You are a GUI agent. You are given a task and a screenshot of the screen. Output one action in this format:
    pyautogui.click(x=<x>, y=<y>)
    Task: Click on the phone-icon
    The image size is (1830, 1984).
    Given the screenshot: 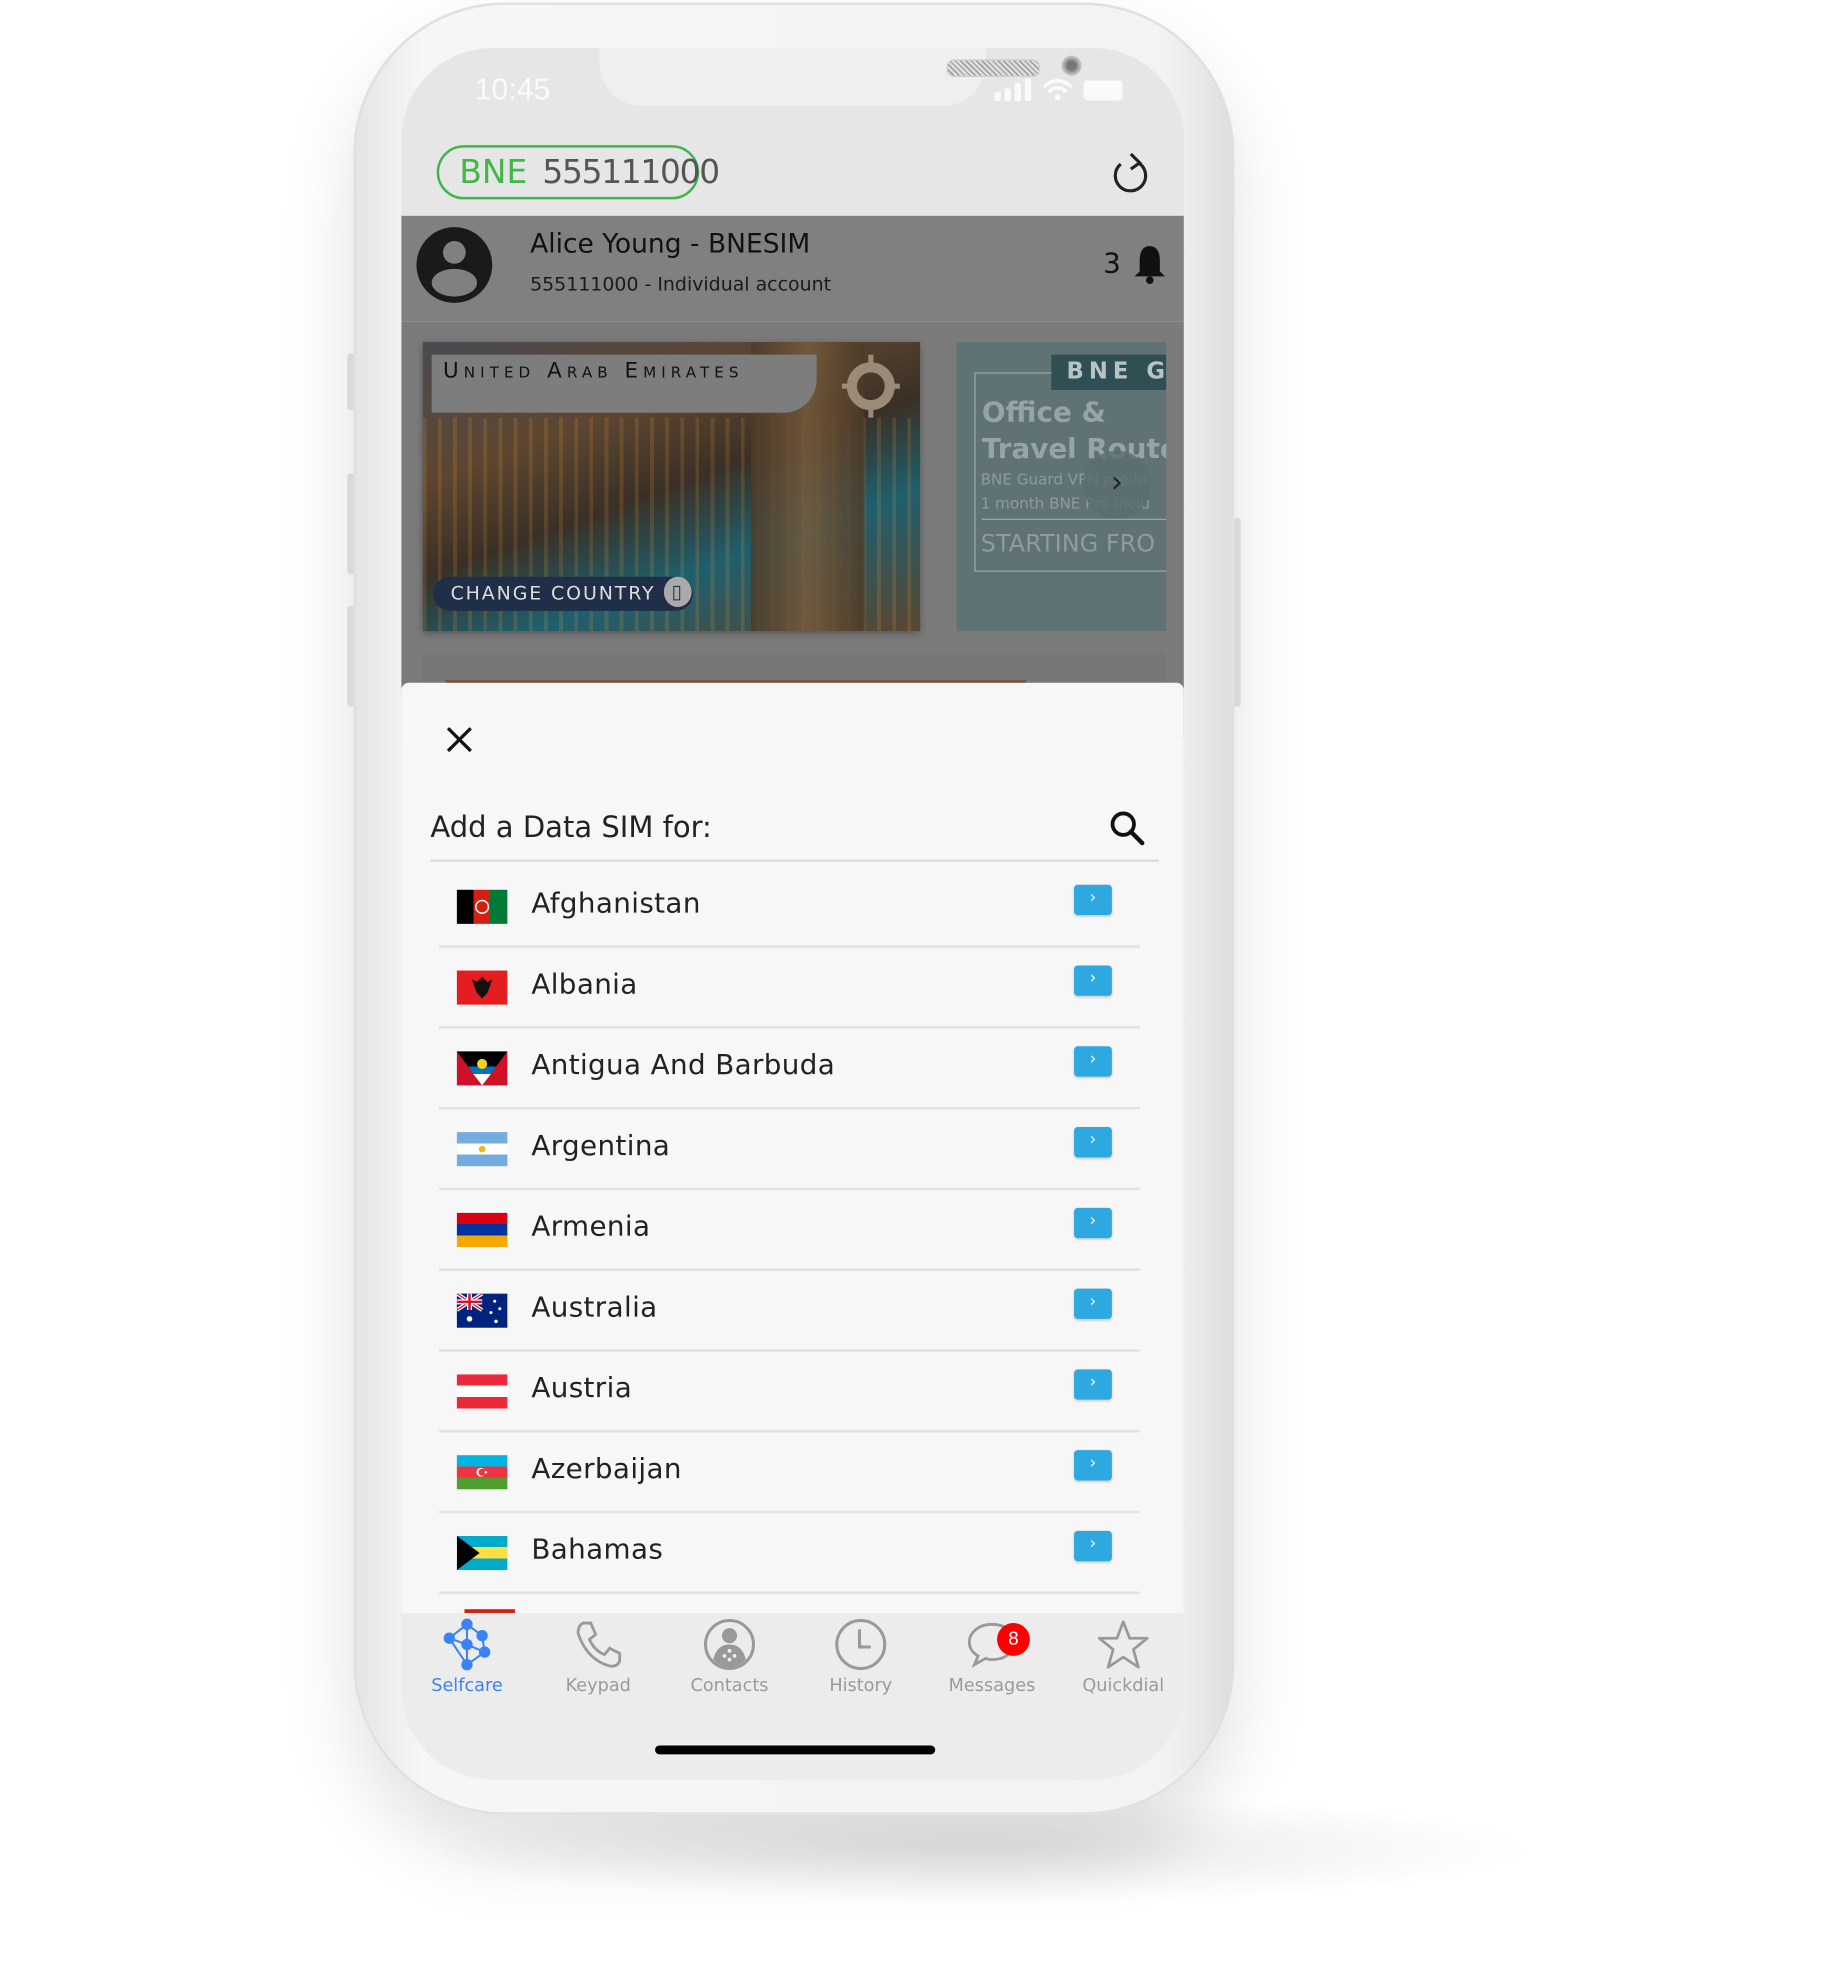 What is the action you would take?
    pyautogui.click(x=599, y=1644)
    